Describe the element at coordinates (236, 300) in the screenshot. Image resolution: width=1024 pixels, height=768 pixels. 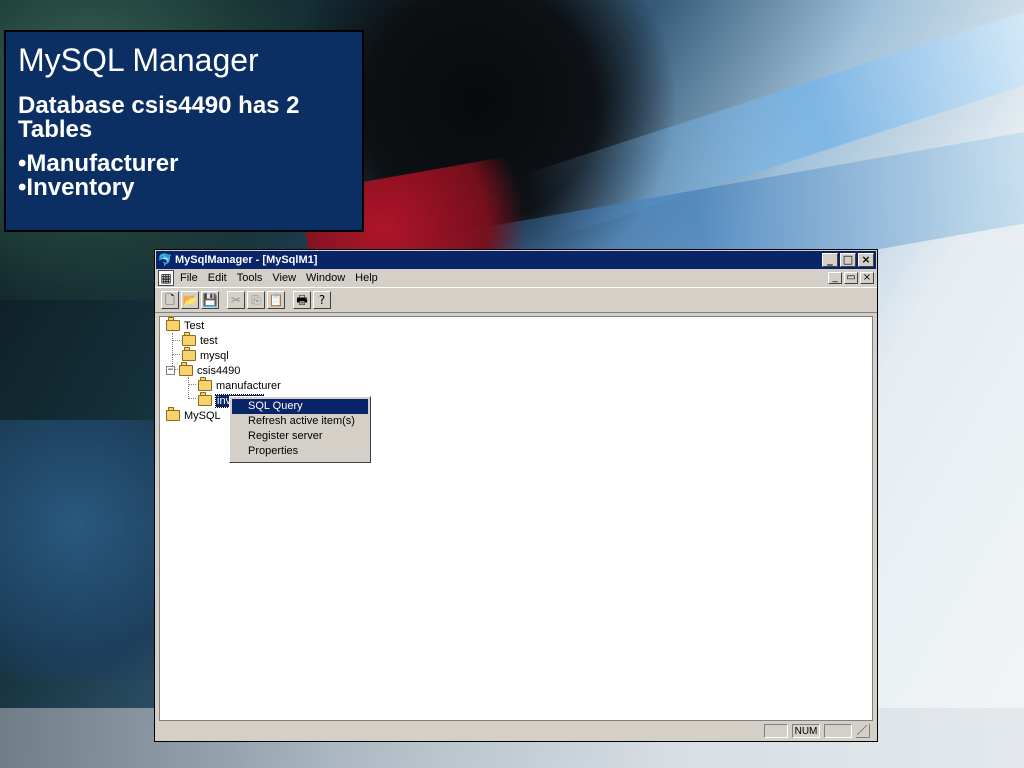
I see `cut-icon: ✂` at that location.